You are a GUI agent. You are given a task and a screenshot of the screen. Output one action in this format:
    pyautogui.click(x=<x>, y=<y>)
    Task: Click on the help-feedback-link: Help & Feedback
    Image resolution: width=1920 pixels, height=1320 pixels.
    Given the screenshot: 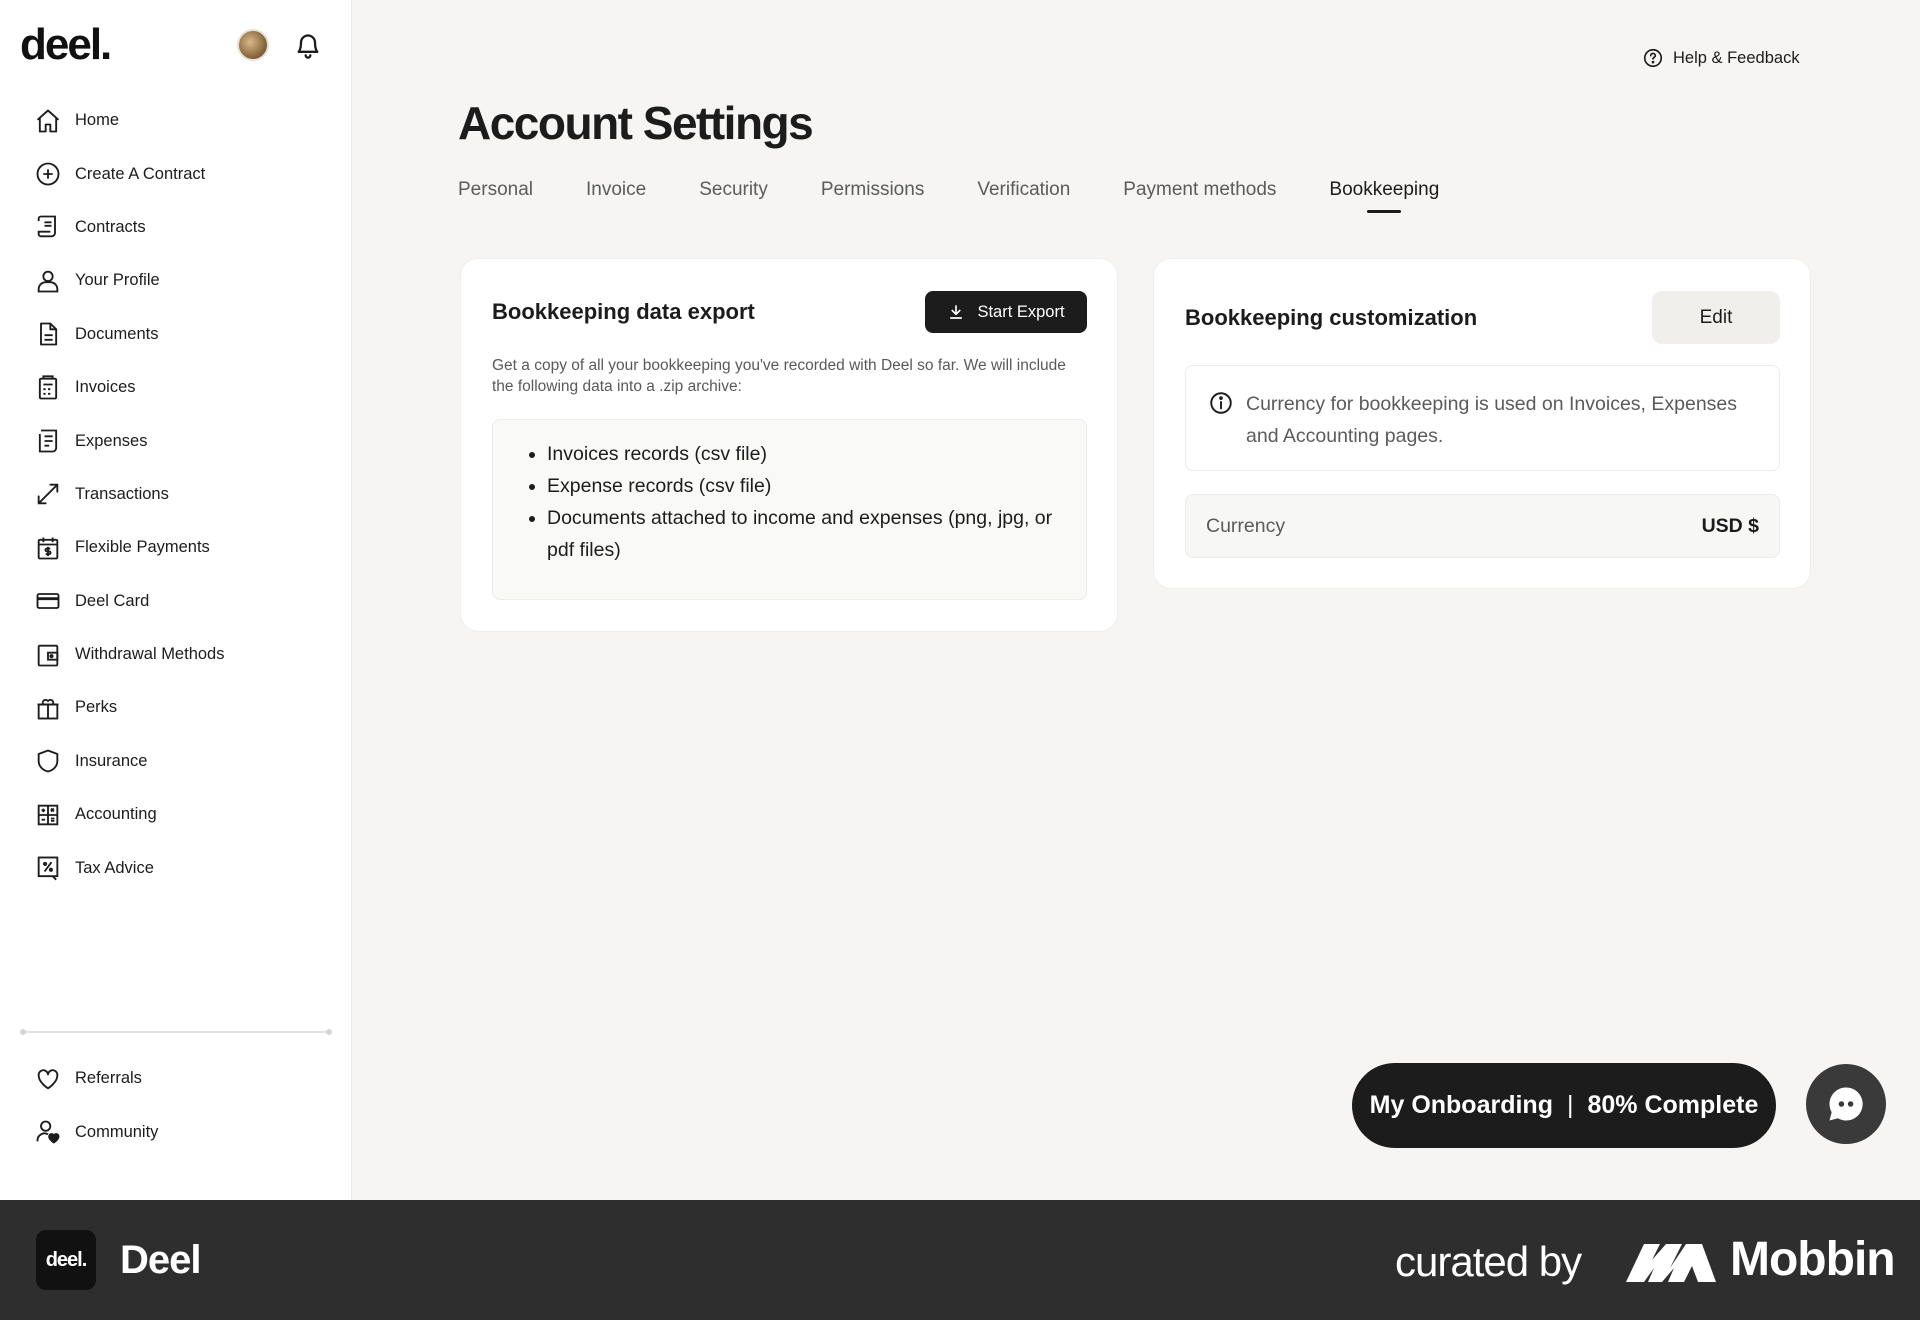 What is the action you would take?
    pyautogui.click(x=1721, y=58)
    